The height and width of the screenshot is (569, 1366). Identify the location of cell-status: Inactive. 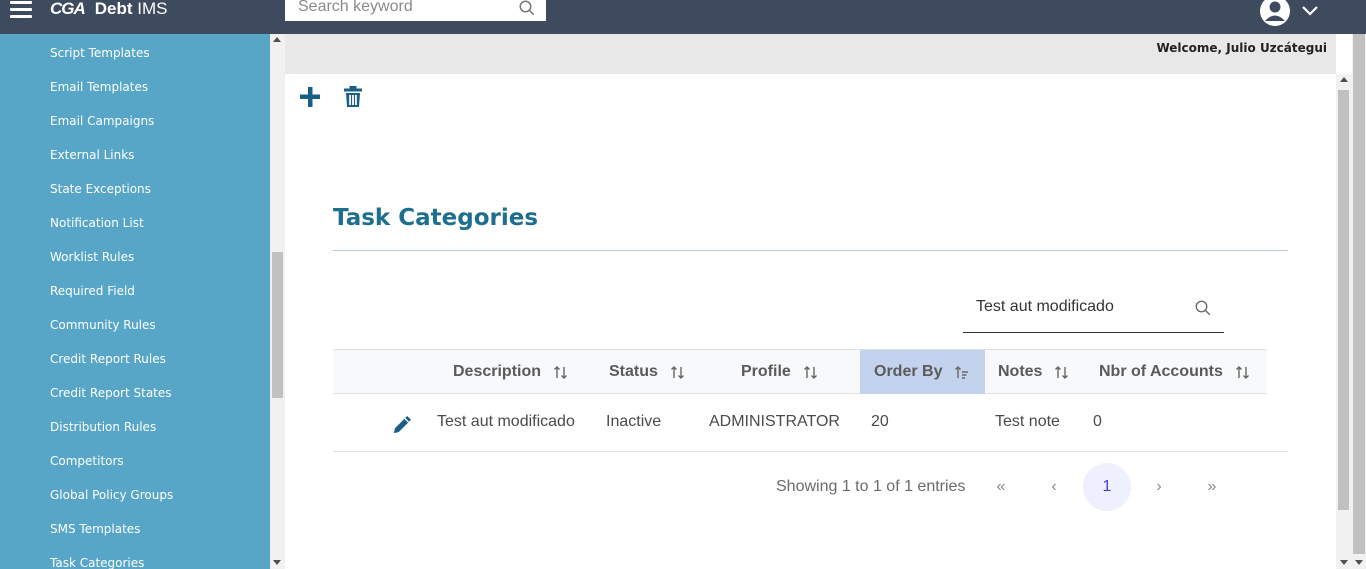
(634, 421).